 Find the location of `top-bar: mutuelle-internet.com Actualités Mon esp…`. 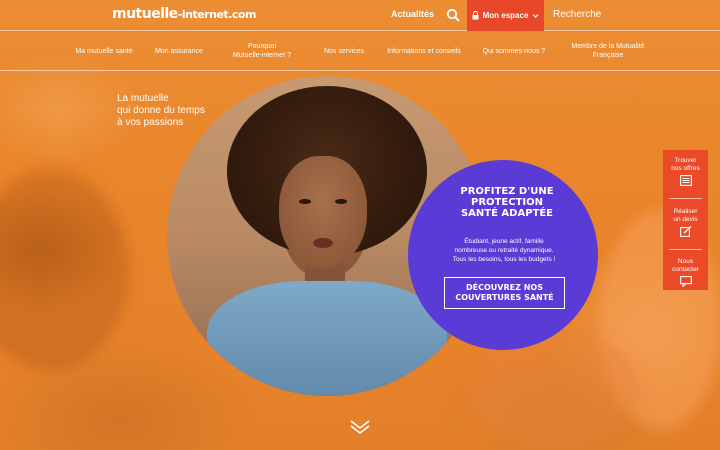

top-bar: mutuelle-internet.com Actualités Mon esp… is located at coordinates (360, 15).